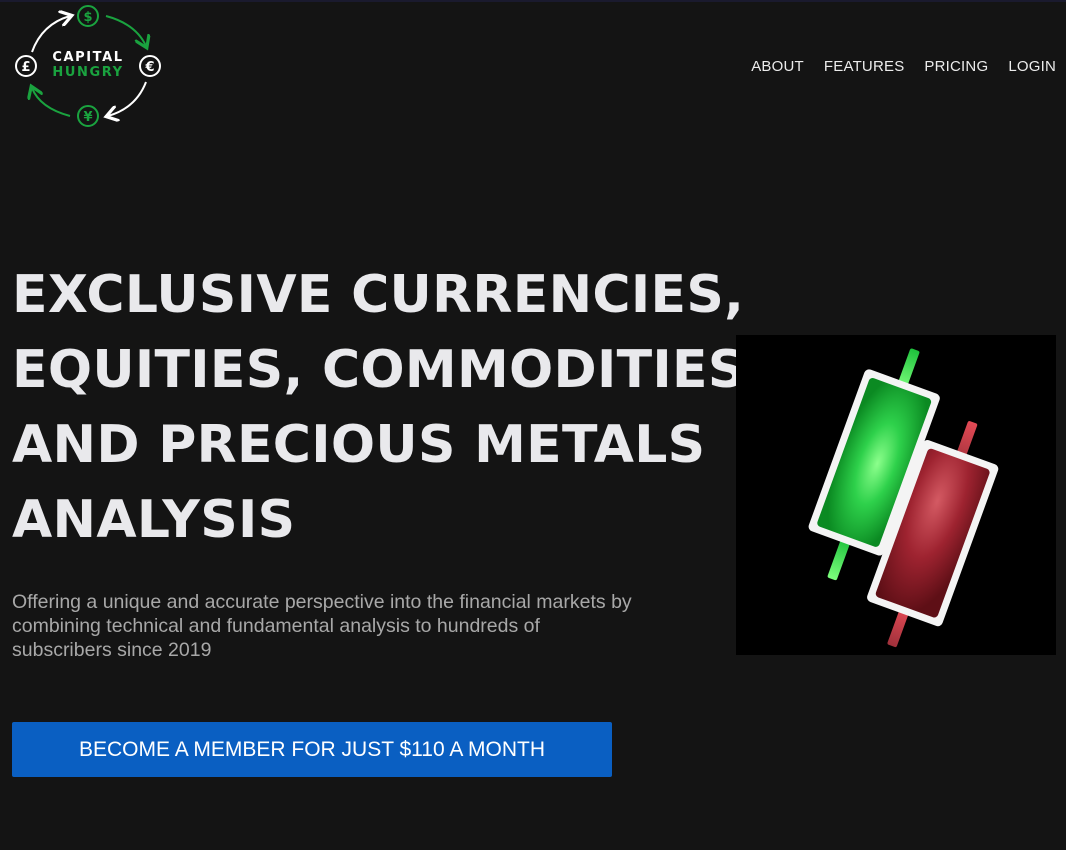 This screenshot has width=1066, height=850. I want to click on become-member-button: BECOME A MEMBER FOR JUST $110 A MONTH, so click(312, 749).